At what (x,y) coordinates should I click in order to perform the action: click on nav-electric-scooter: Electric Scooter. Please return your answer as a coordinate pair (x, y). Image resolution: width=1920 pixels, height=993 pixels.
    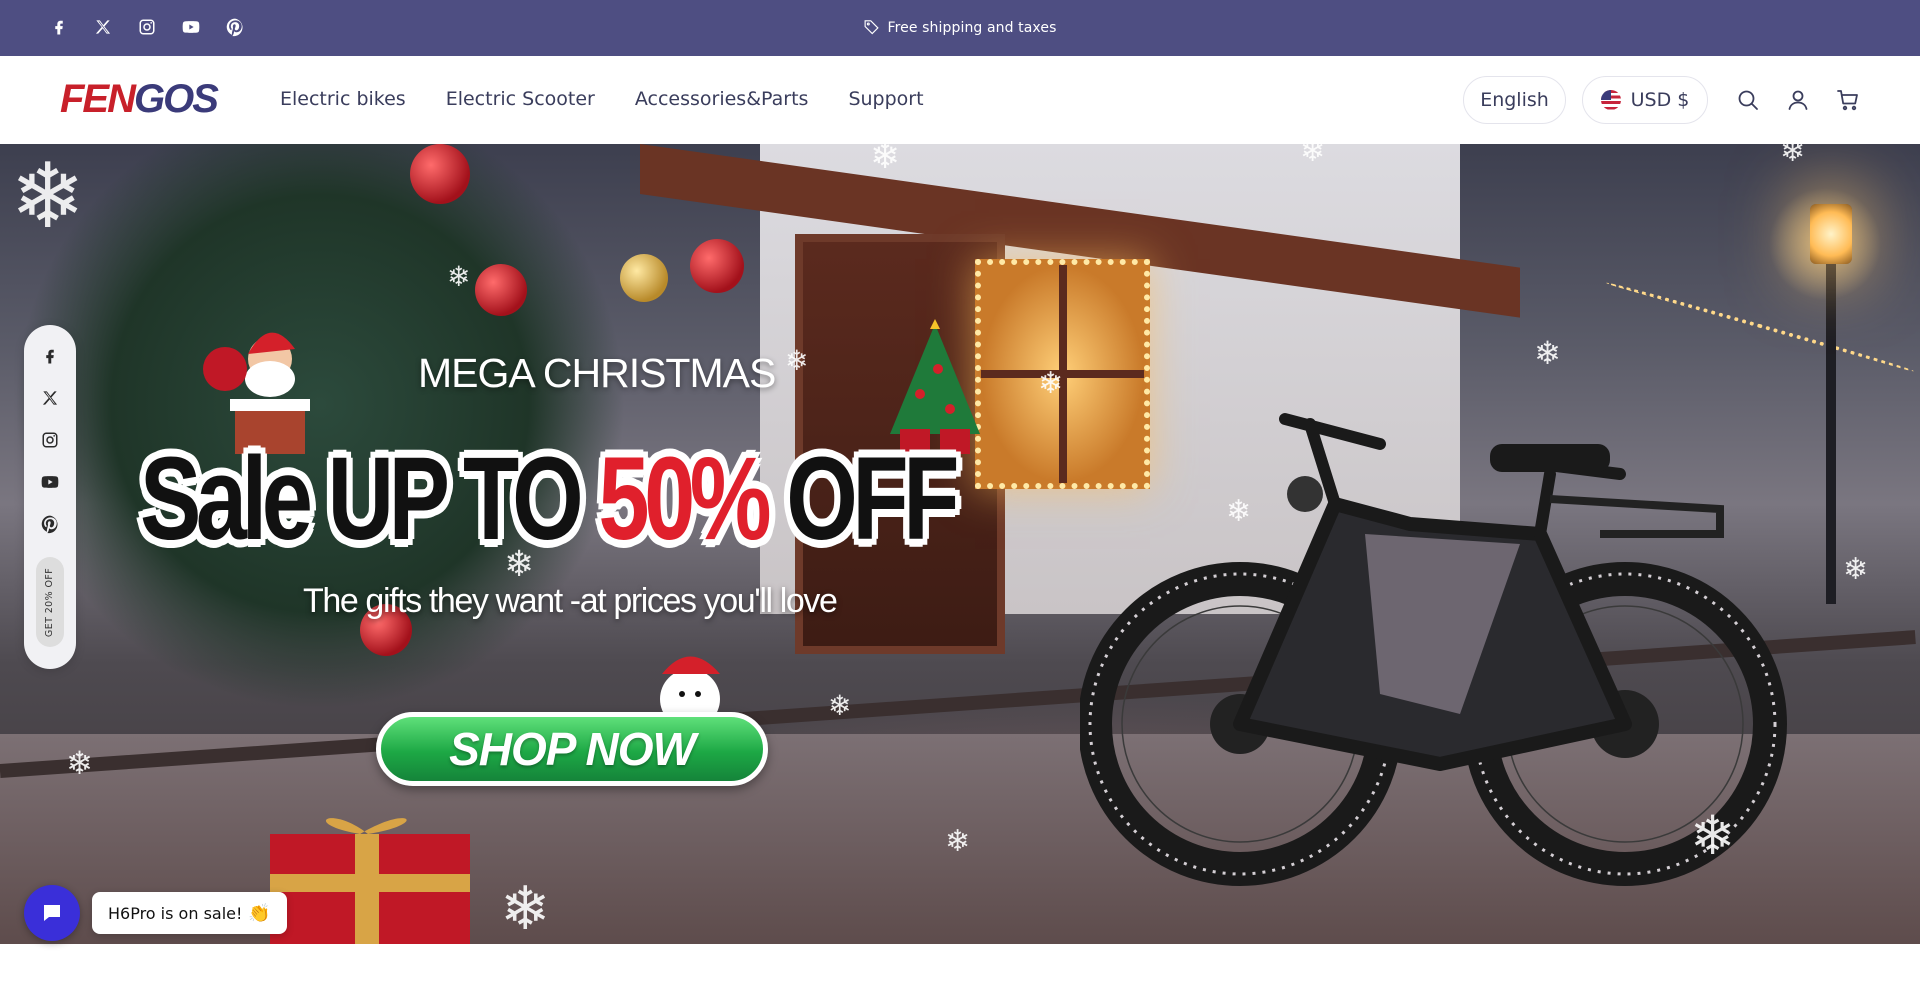
    Looking at the image, I should click on (520, 99).